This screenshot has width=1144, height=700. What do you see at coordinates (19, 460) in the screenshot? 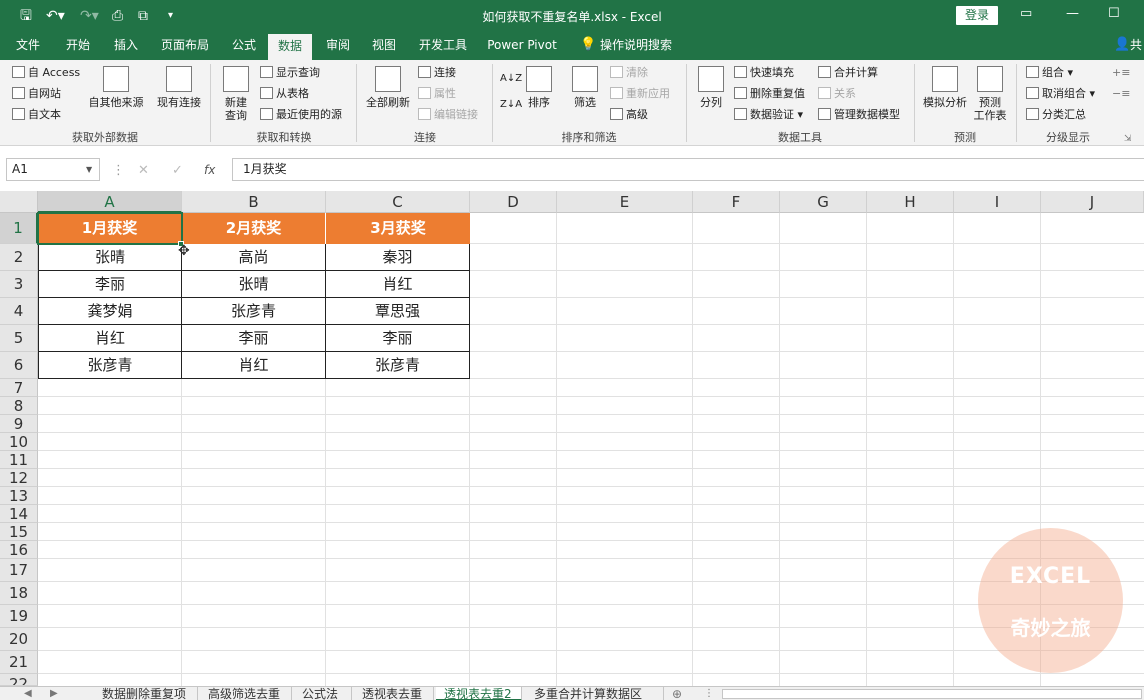
I see `row-header: 11` at bounding box center [19, 460].